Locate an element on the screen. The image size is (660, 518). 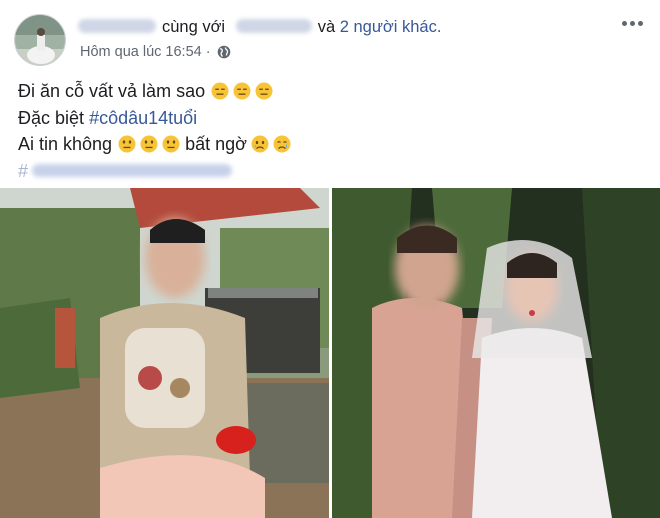
post-meta: Hôm qua lúc 16:54 · is located at coordinates (155, 52).